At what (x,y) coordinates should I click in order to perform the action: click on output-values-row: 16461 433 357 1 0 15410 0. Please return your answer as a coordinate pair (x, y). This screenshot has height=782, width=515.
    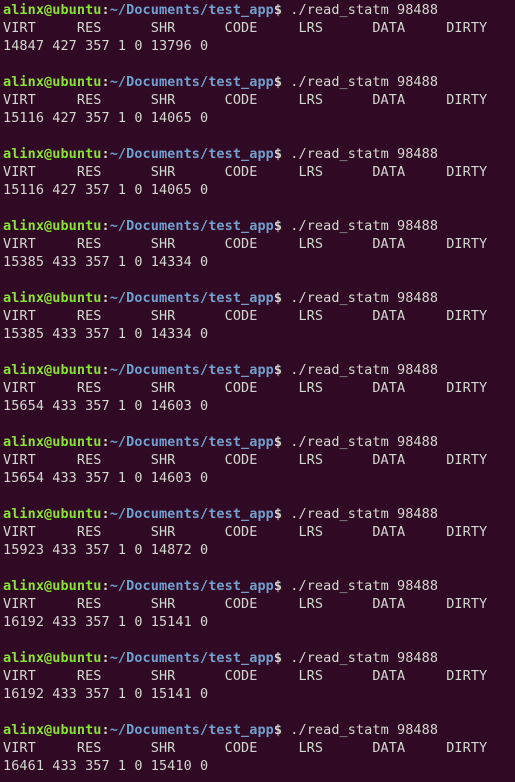
    Looking at the image, I should click on (106, 766).